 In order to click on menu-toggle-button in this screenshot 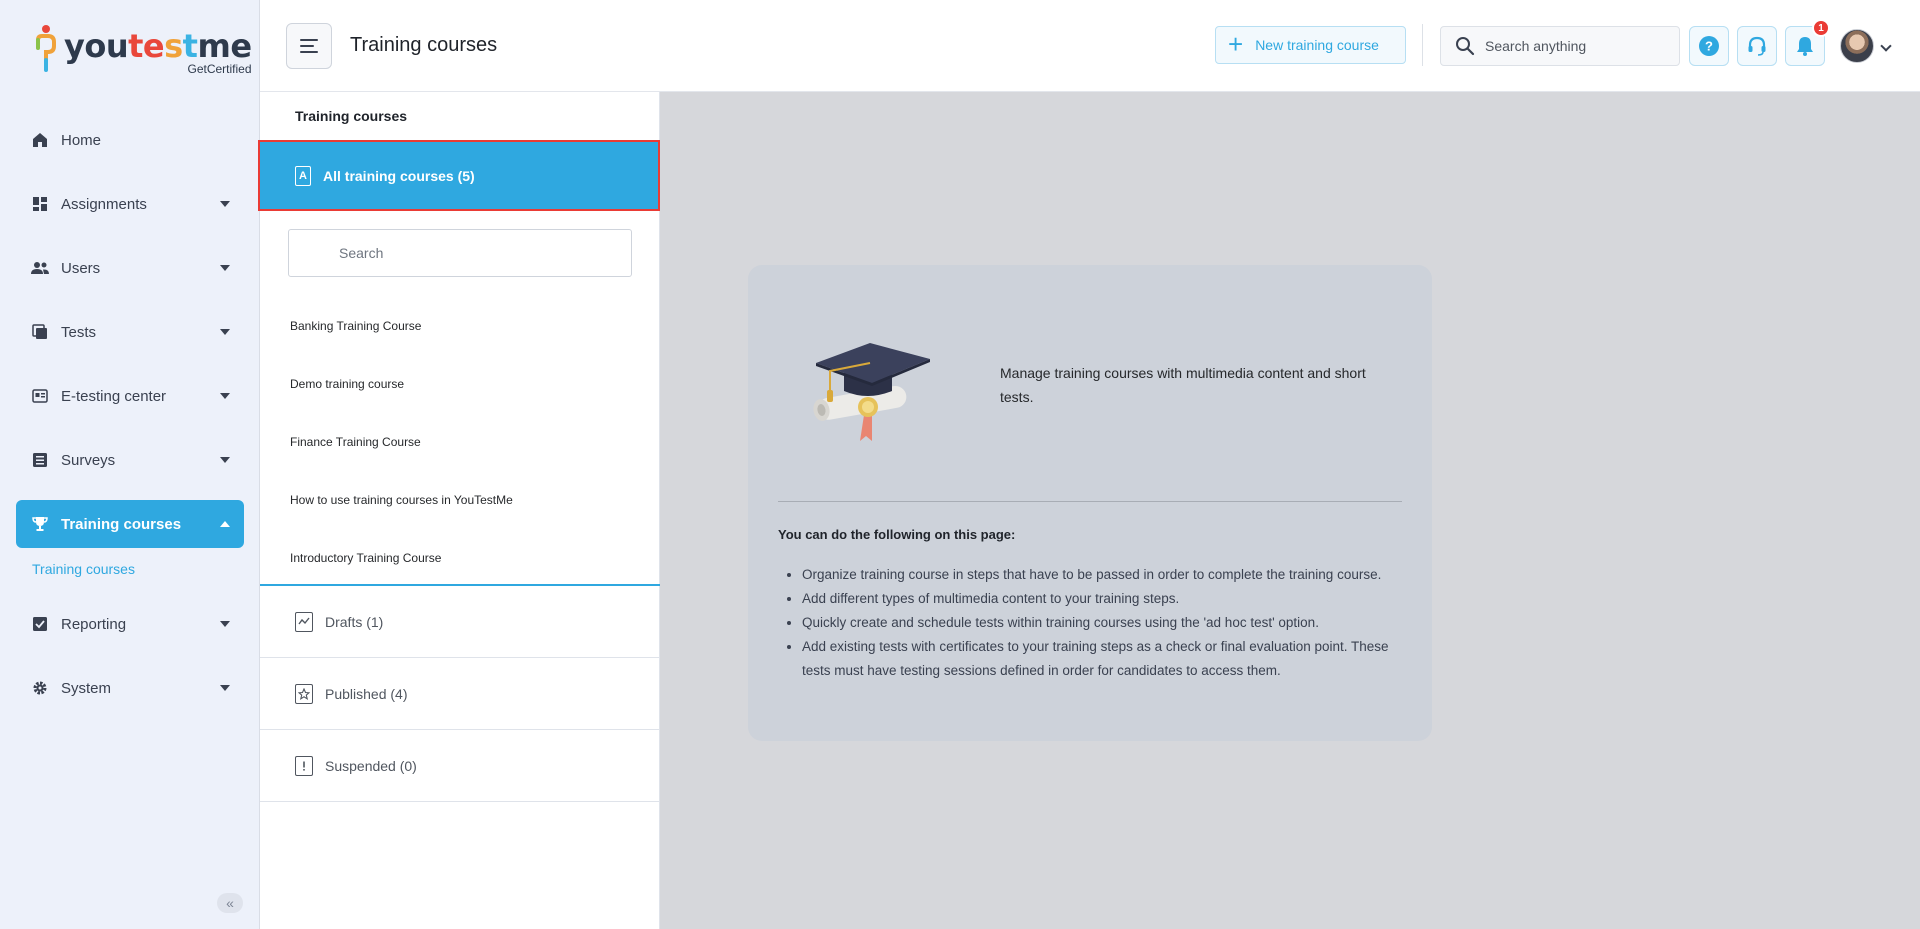, I will do `click(309, 46)`.